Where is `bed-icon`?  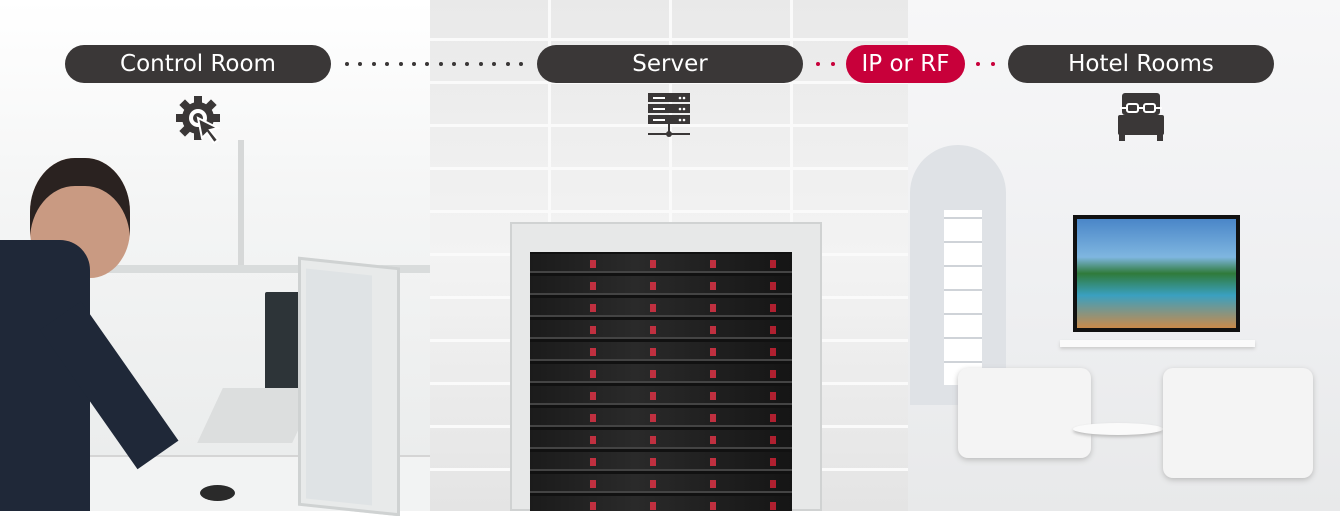 bed-icon is located at coordinates (1141, 117).